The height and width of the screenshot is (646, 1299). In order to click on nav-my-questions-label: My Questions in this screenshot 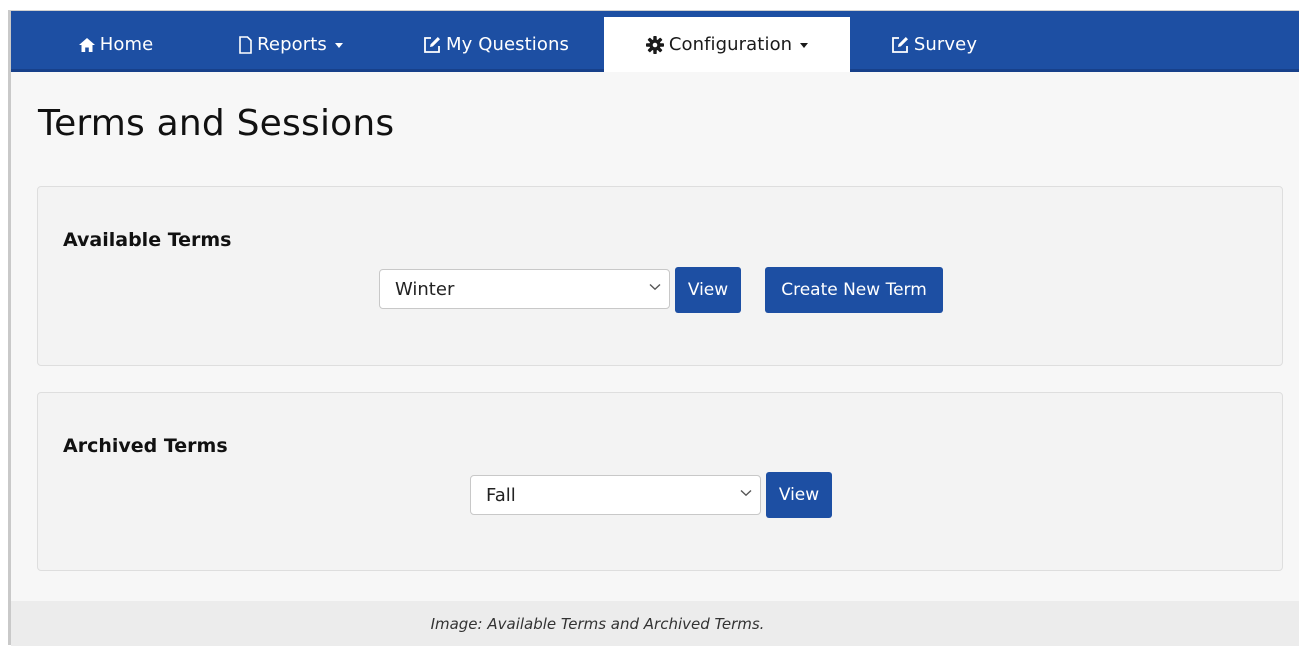, I will do `click(507, 44)`.